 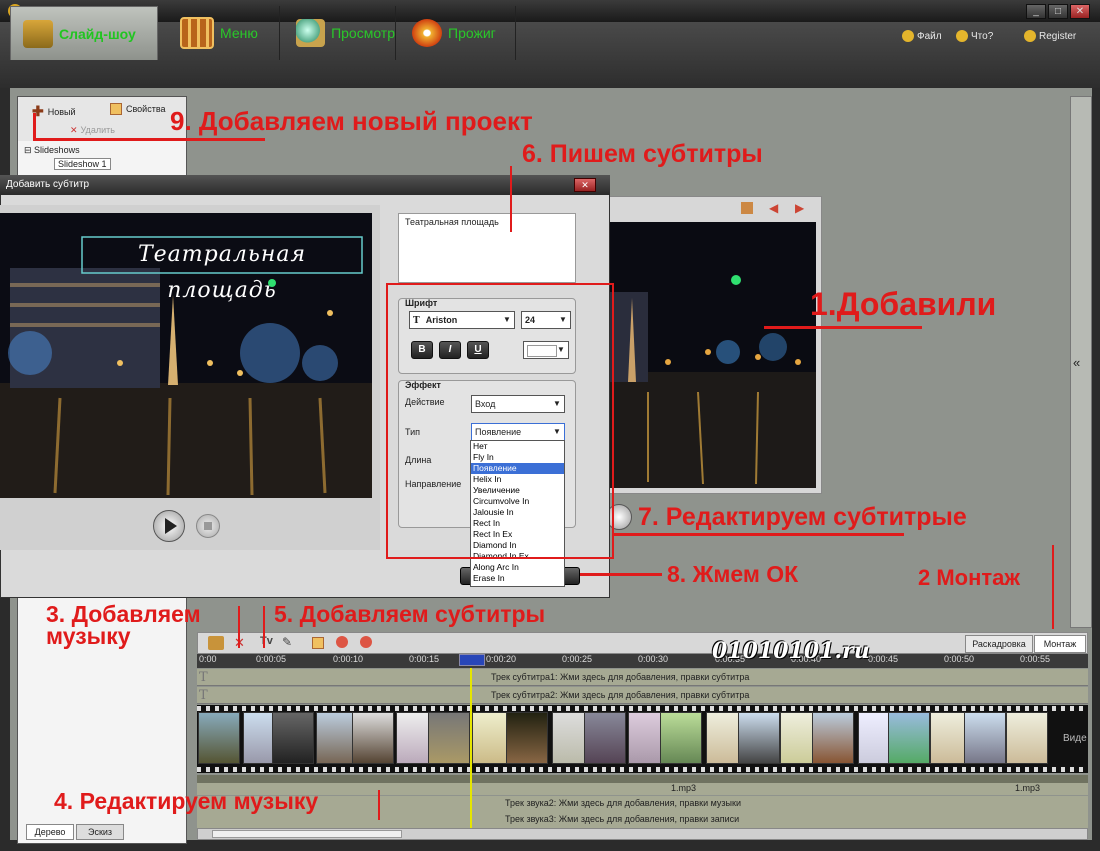 I want to click on annotation-underline, so click(x=149, y=139).